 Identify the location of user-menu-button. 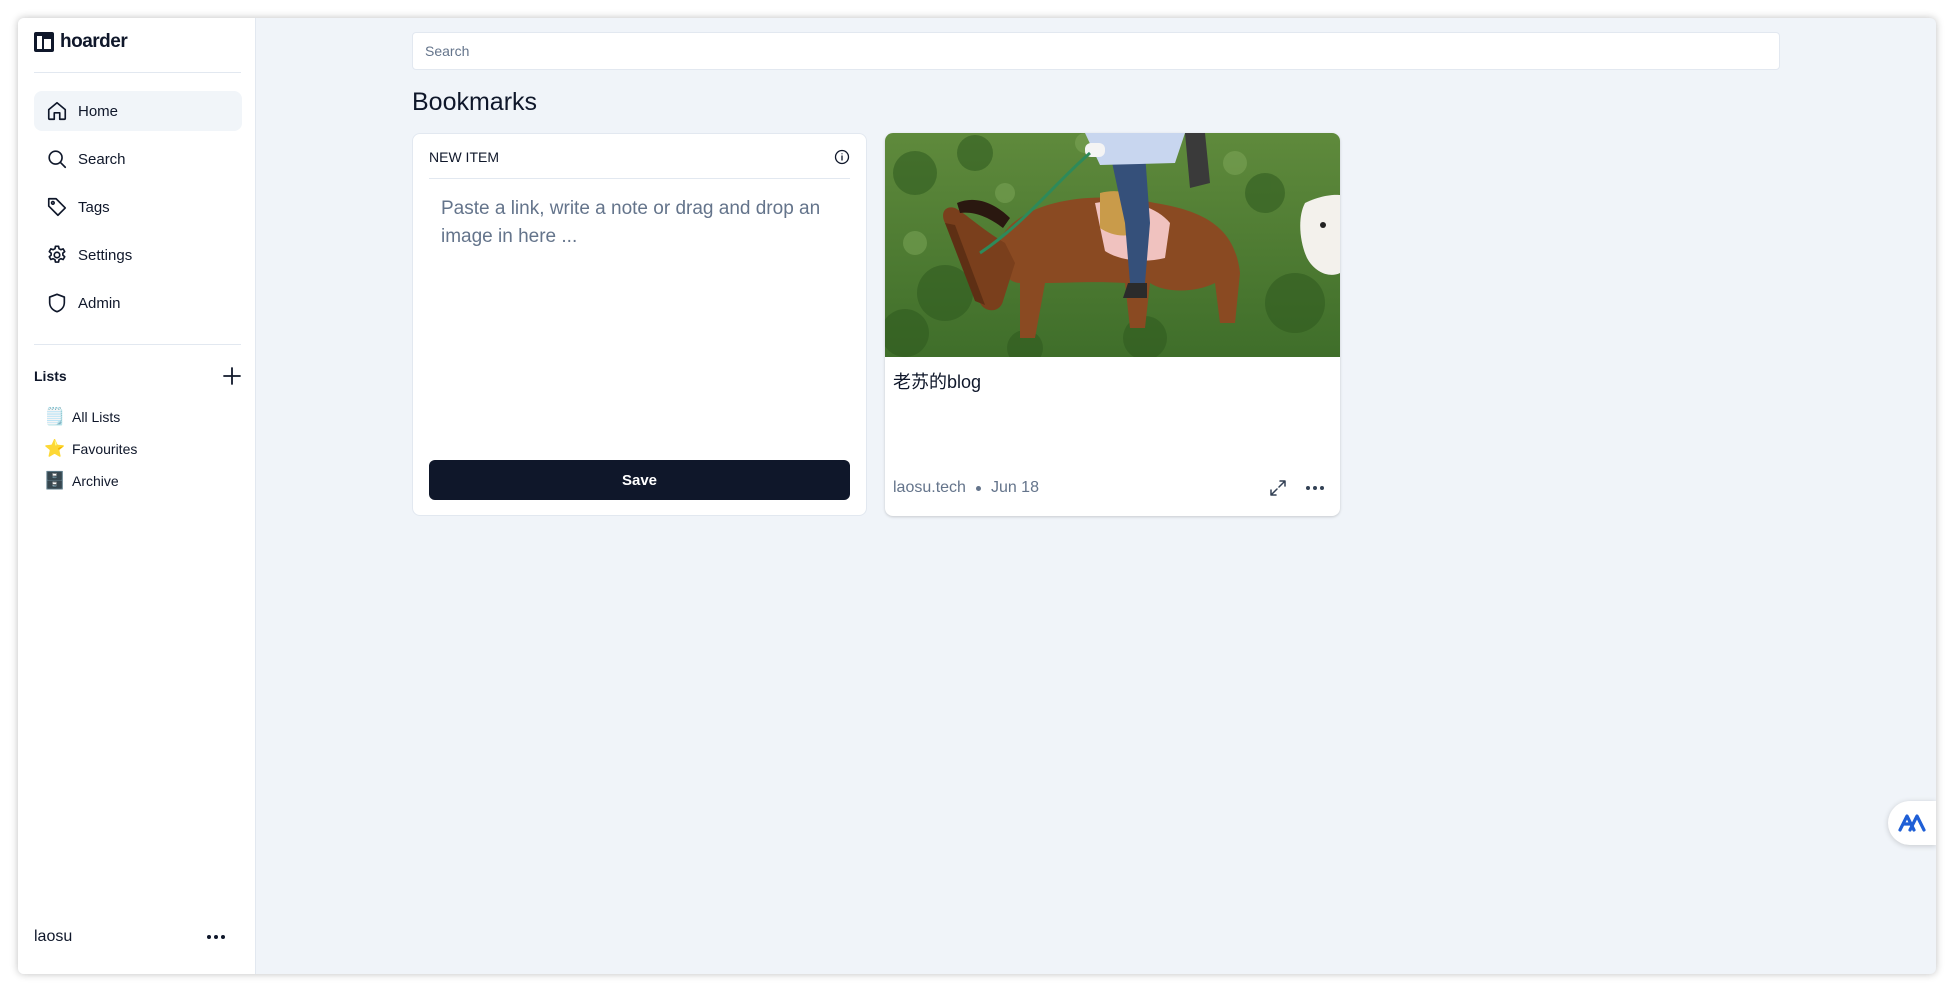
(216, 937).